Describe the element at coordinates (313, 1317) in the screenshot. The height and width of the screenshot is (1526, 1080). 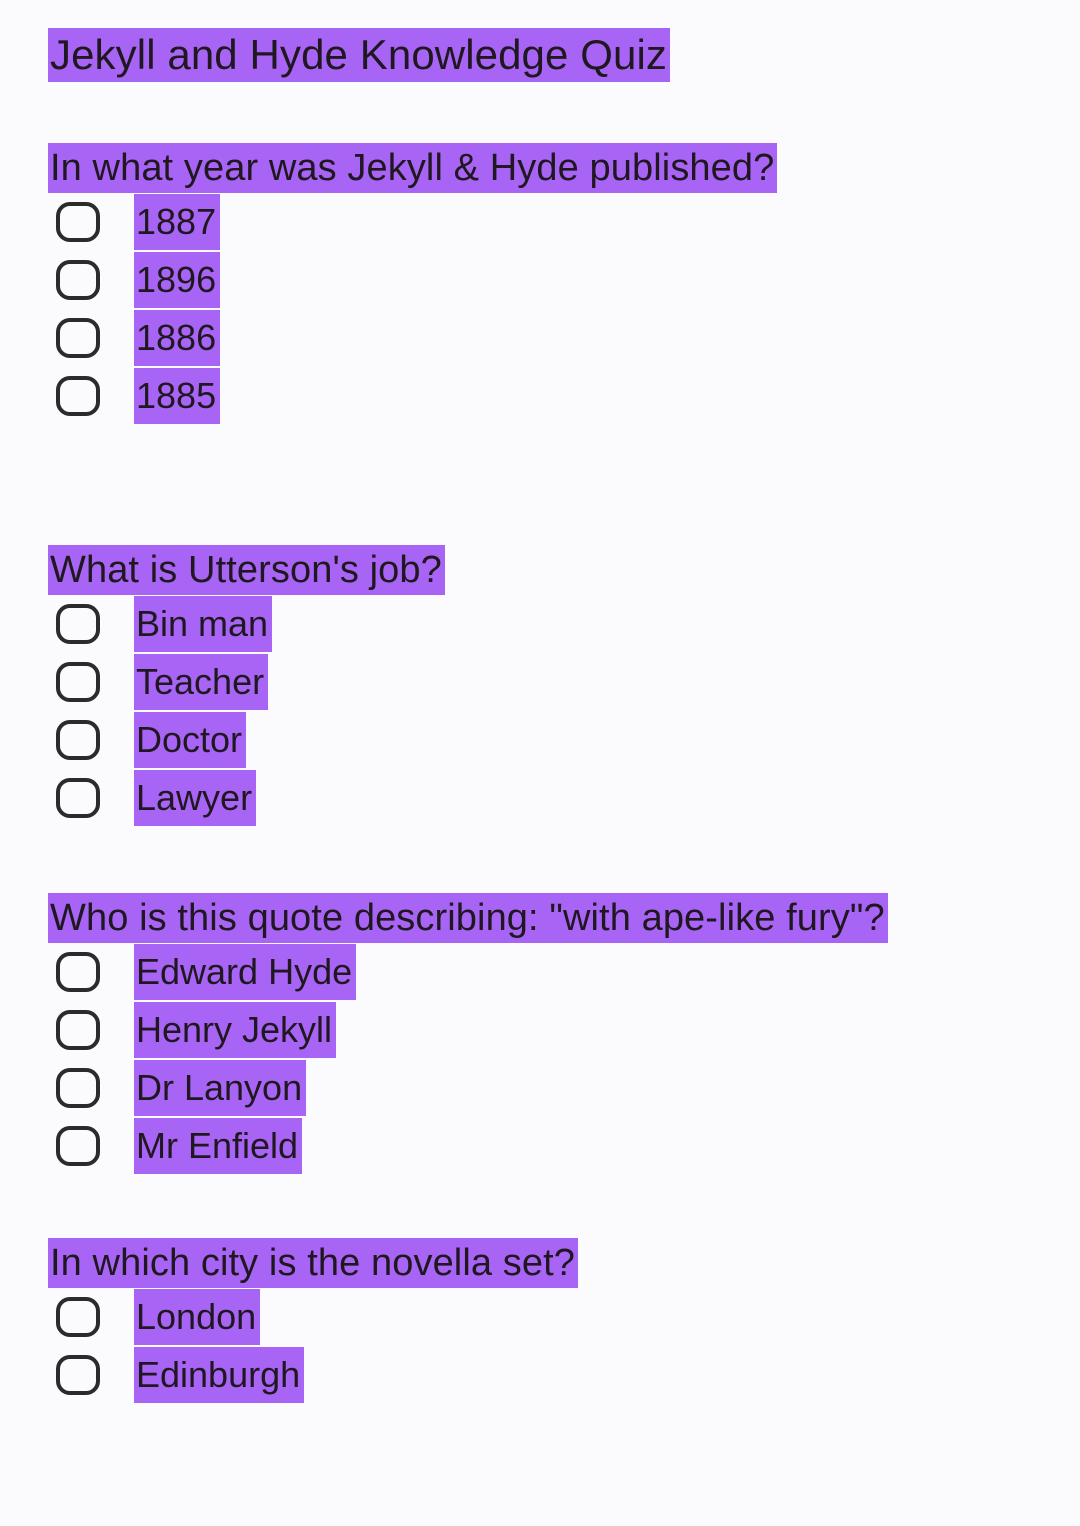
I see `option-row: London` at that location.